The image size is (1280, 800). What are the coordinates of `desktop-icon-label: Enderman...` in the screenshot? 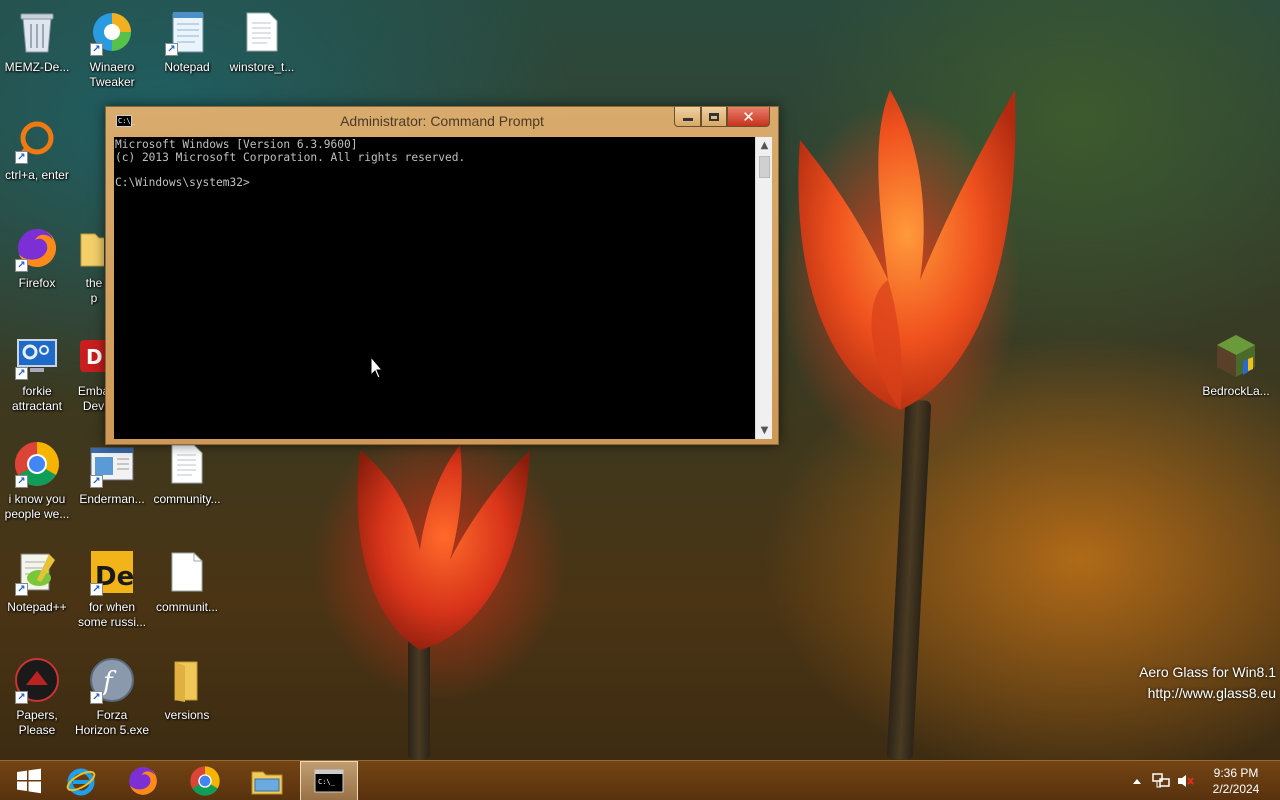 It's located at (112, 499).